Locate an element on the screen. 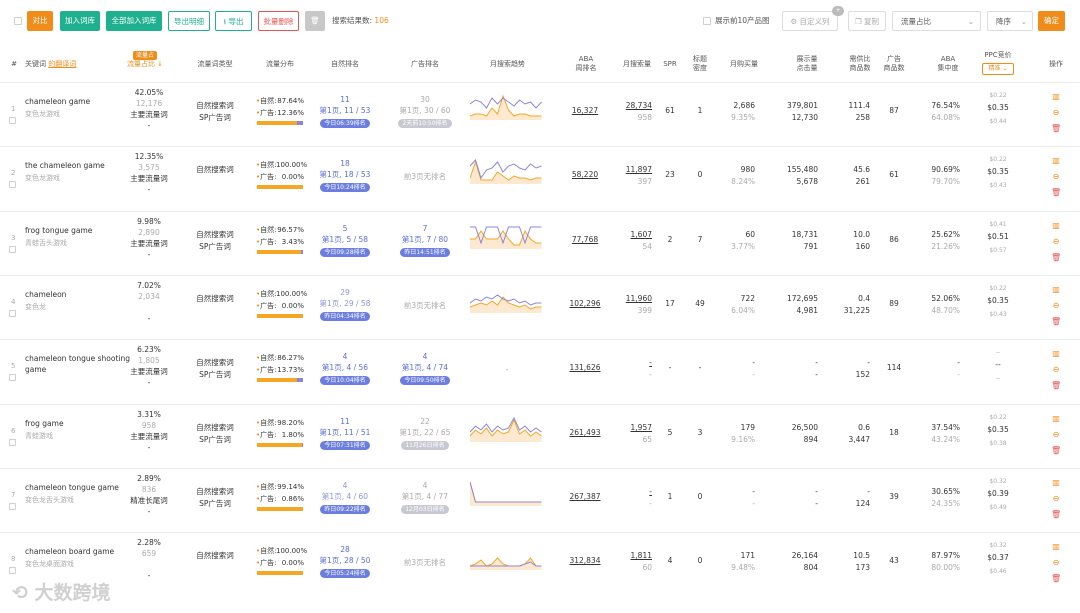 This screenshot has height=613, width=1080. ppc-match-select: 精准 ⌄ is located at coordinates (998, 69).